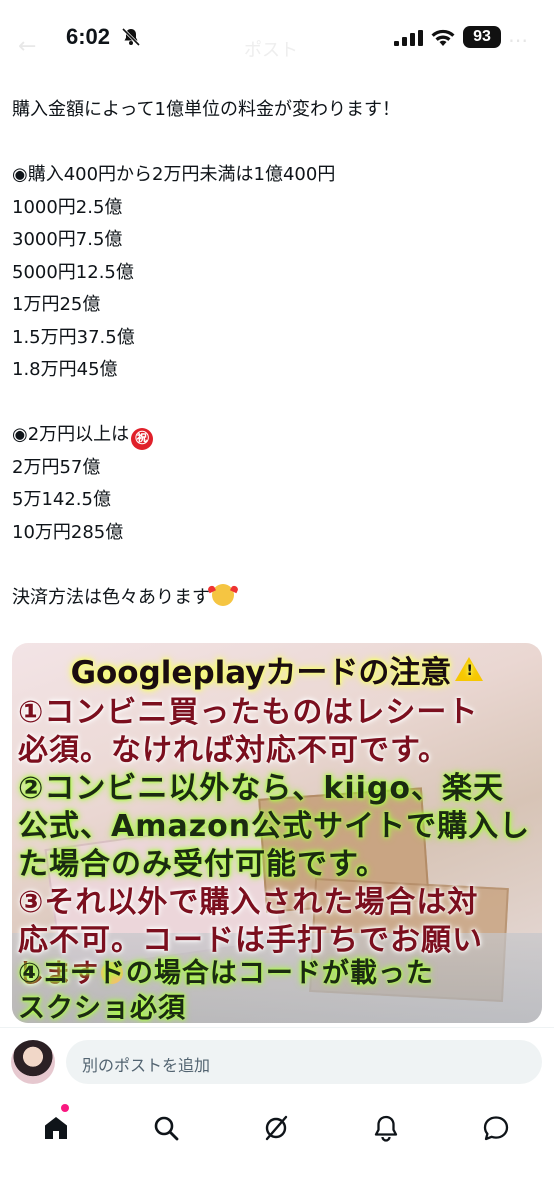  What do you see at coordinates (73, 272) in the screenshot?
I see `post-line: 5000円12.5億` at bounding box center [73, 272].